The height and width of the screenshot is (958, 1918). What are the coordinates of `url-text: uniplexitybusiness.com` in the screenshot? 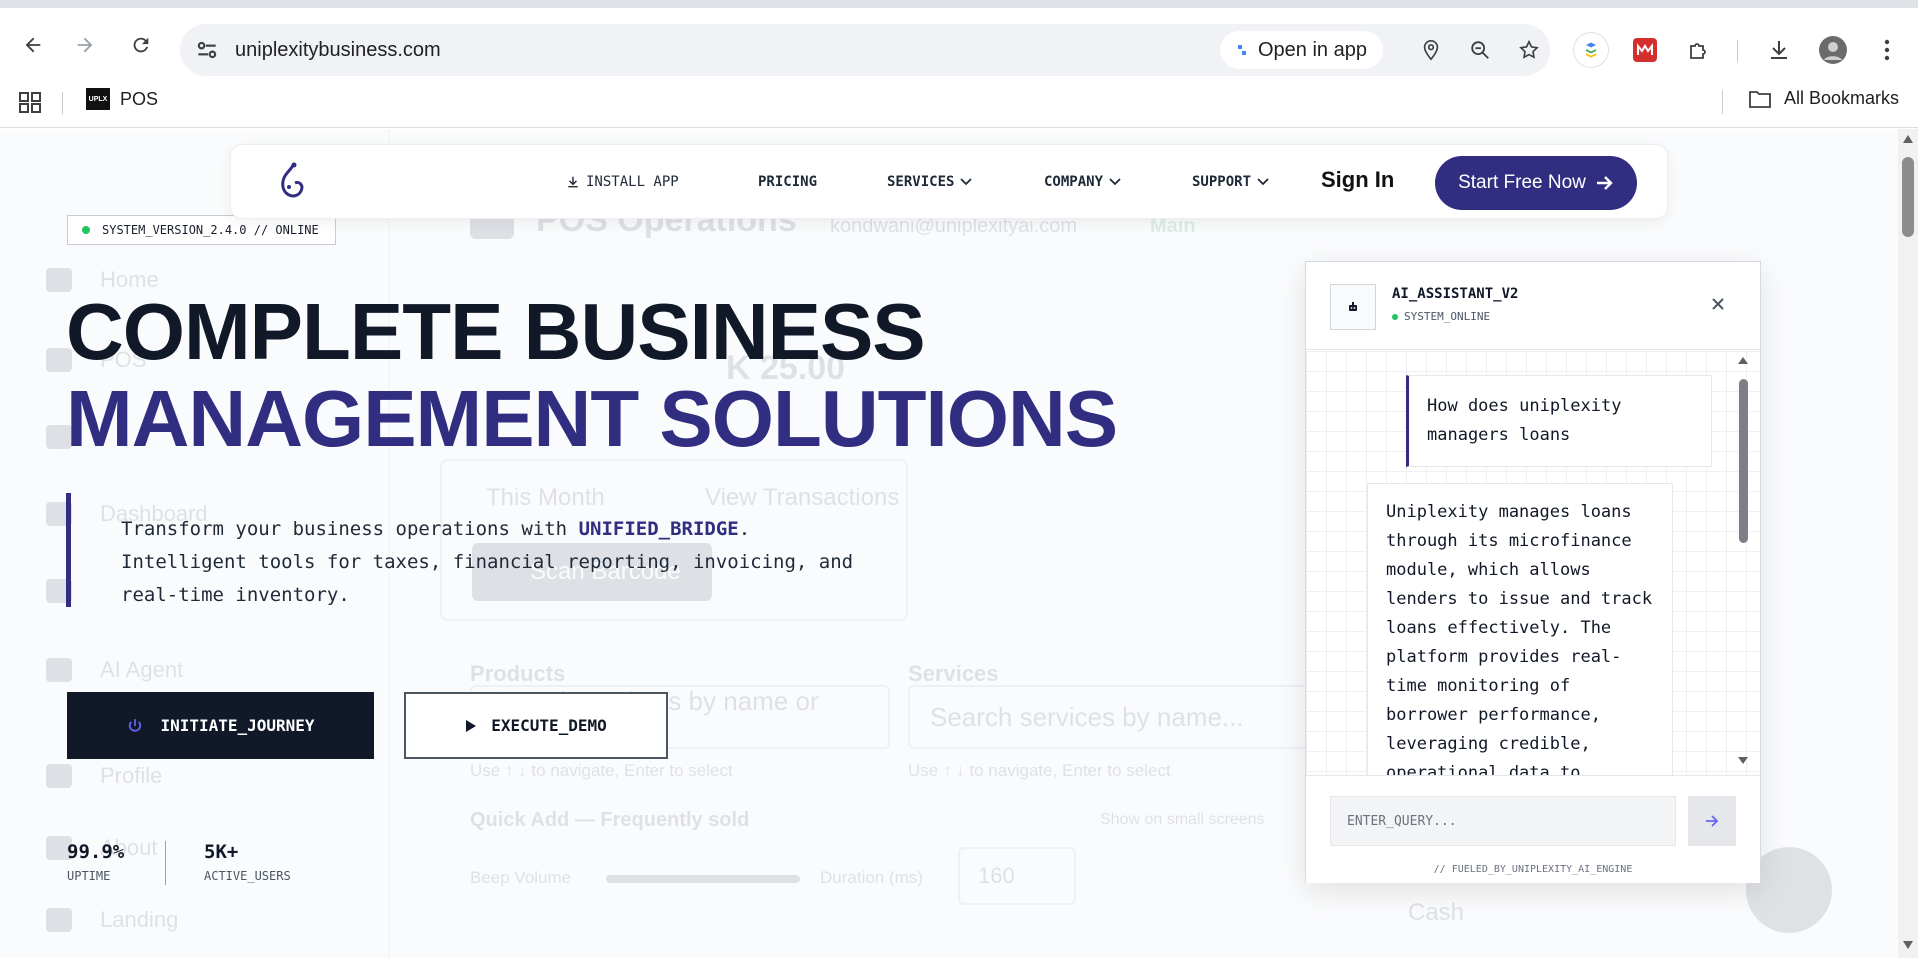 It's located at (338, 50).